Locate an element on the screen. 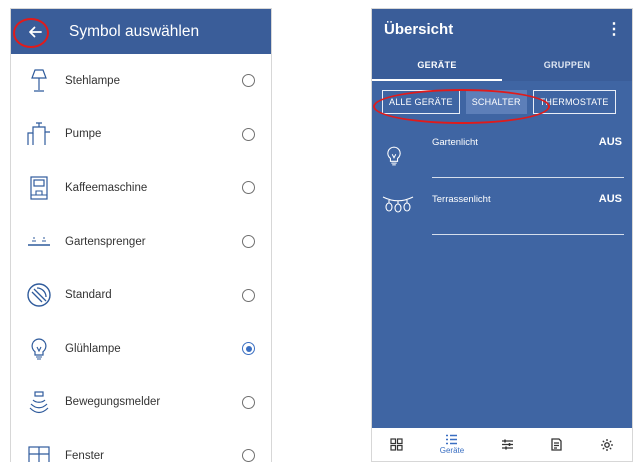 The height and width of the screenshot is (462, 639). bottom-navigation: Geräte is located at coordinates (502, 444).